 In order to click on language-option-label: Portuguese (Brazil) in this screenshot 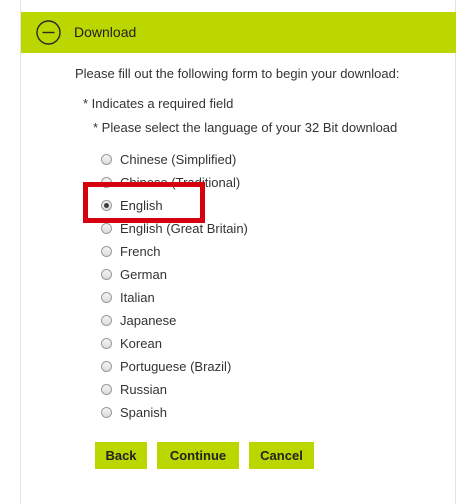, I will do `click(176, 366)`.